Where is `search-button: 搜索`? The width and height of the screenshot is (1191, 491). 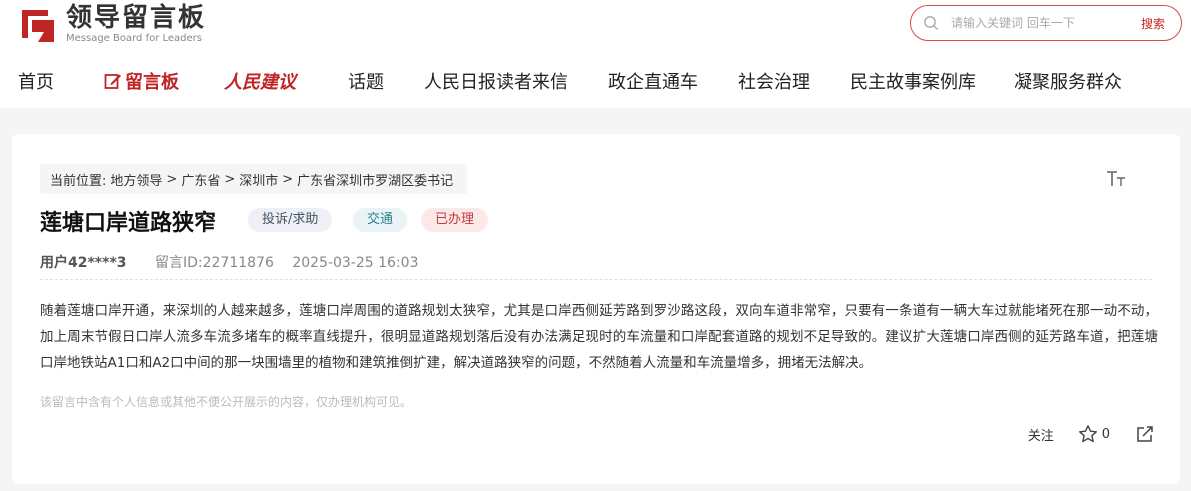 search-button: 搜索 is located at coordinates (1153, 23).